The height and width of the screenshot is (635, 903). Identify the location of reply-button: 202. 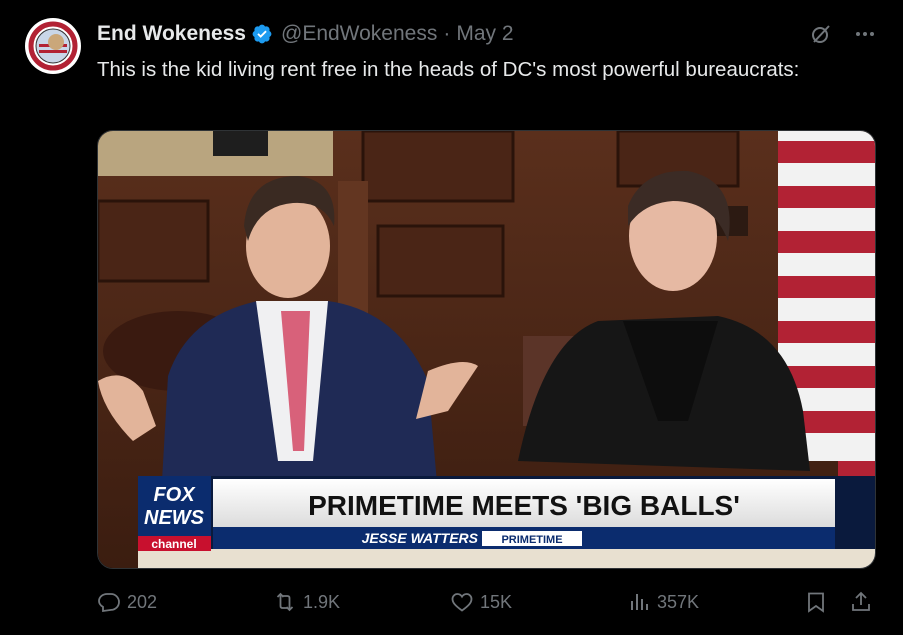
(127, 602).